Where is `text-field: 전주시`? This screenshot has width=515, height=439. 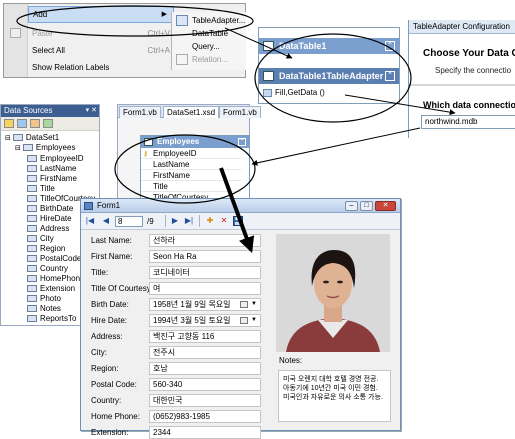
text-field: 전주시 is located at coordinates (205, 352).